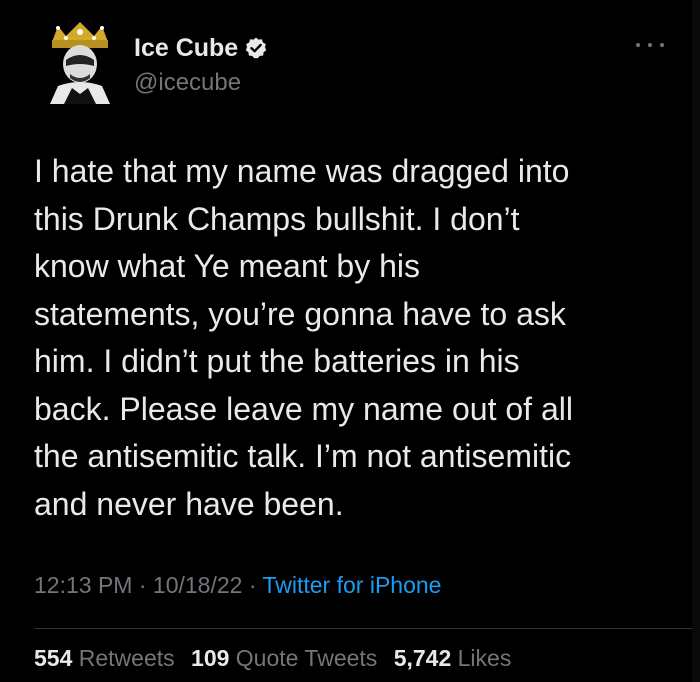 This screenshot has height=682, width=700. I want to click on avatar, so click(80, 62).